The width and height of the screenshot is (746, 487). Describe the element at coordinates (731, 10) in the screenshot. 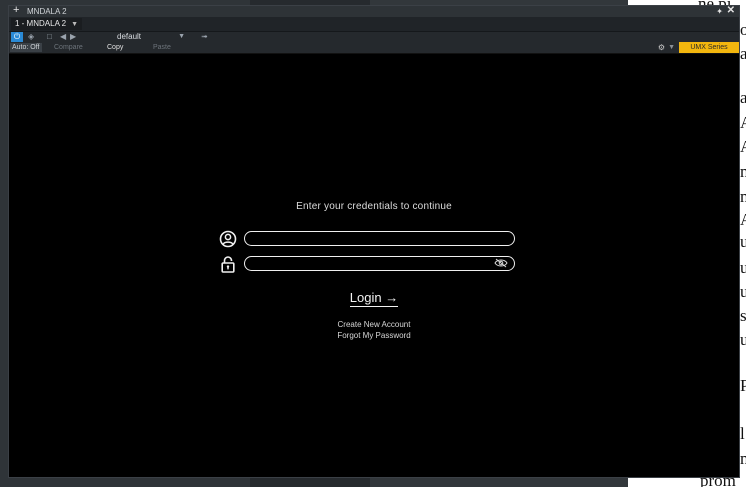

I see `close-icon: ✕` at that location.